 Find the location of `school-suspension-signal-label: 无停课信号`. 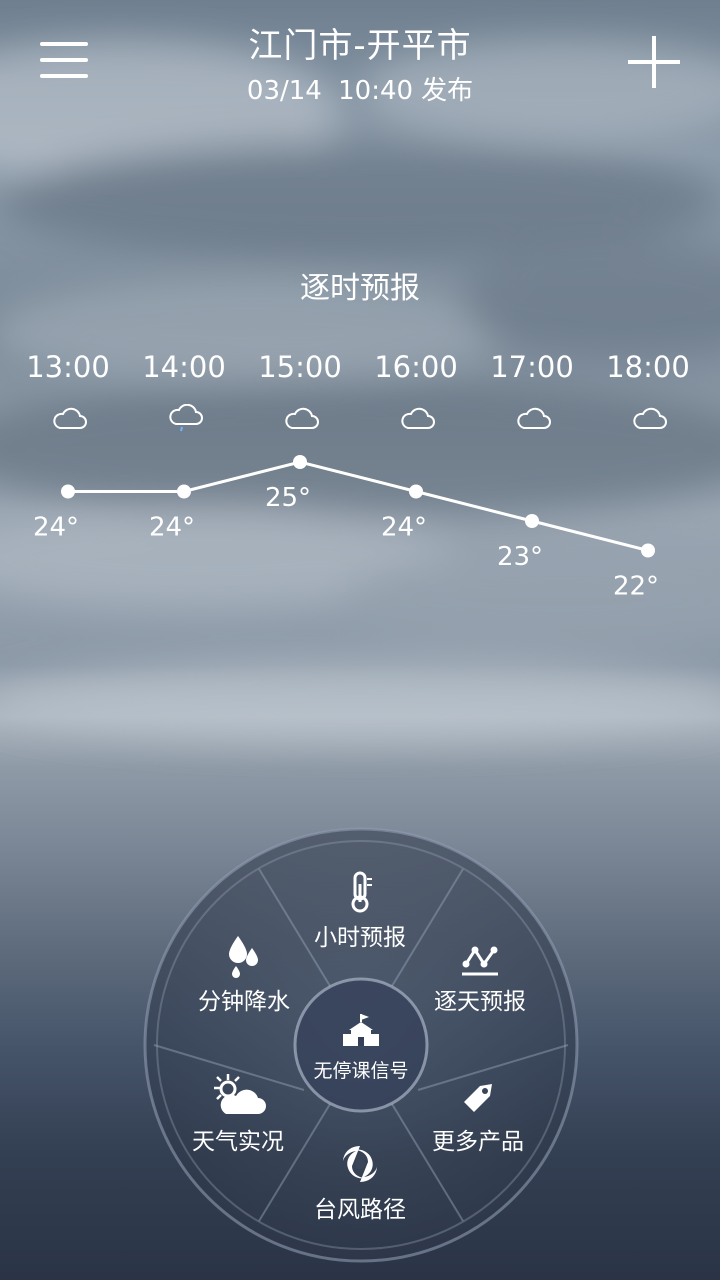

school-suspension-signal-label: 无停课信号 is located at coordinates (361, 1071).